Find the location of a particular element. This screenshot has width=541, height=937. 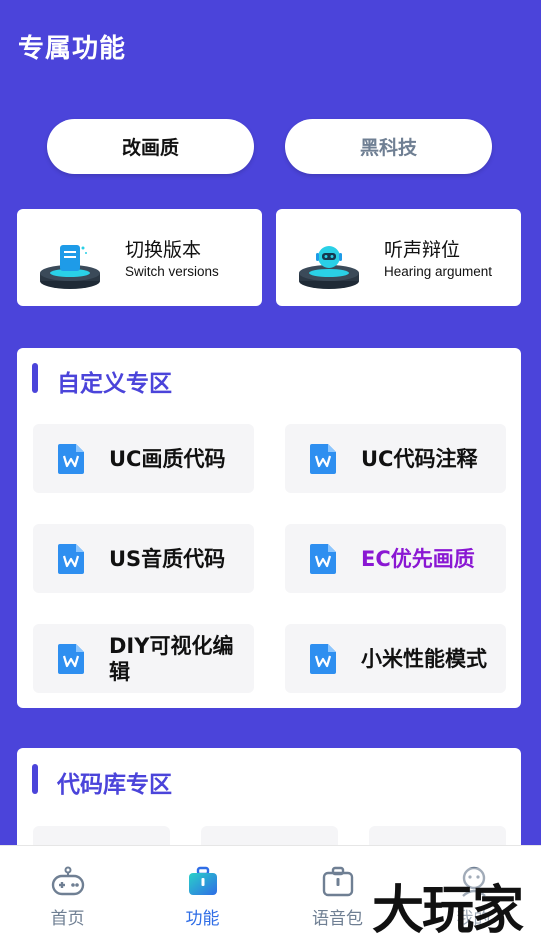

briefcase-icon is located at coordinates (202, 880).